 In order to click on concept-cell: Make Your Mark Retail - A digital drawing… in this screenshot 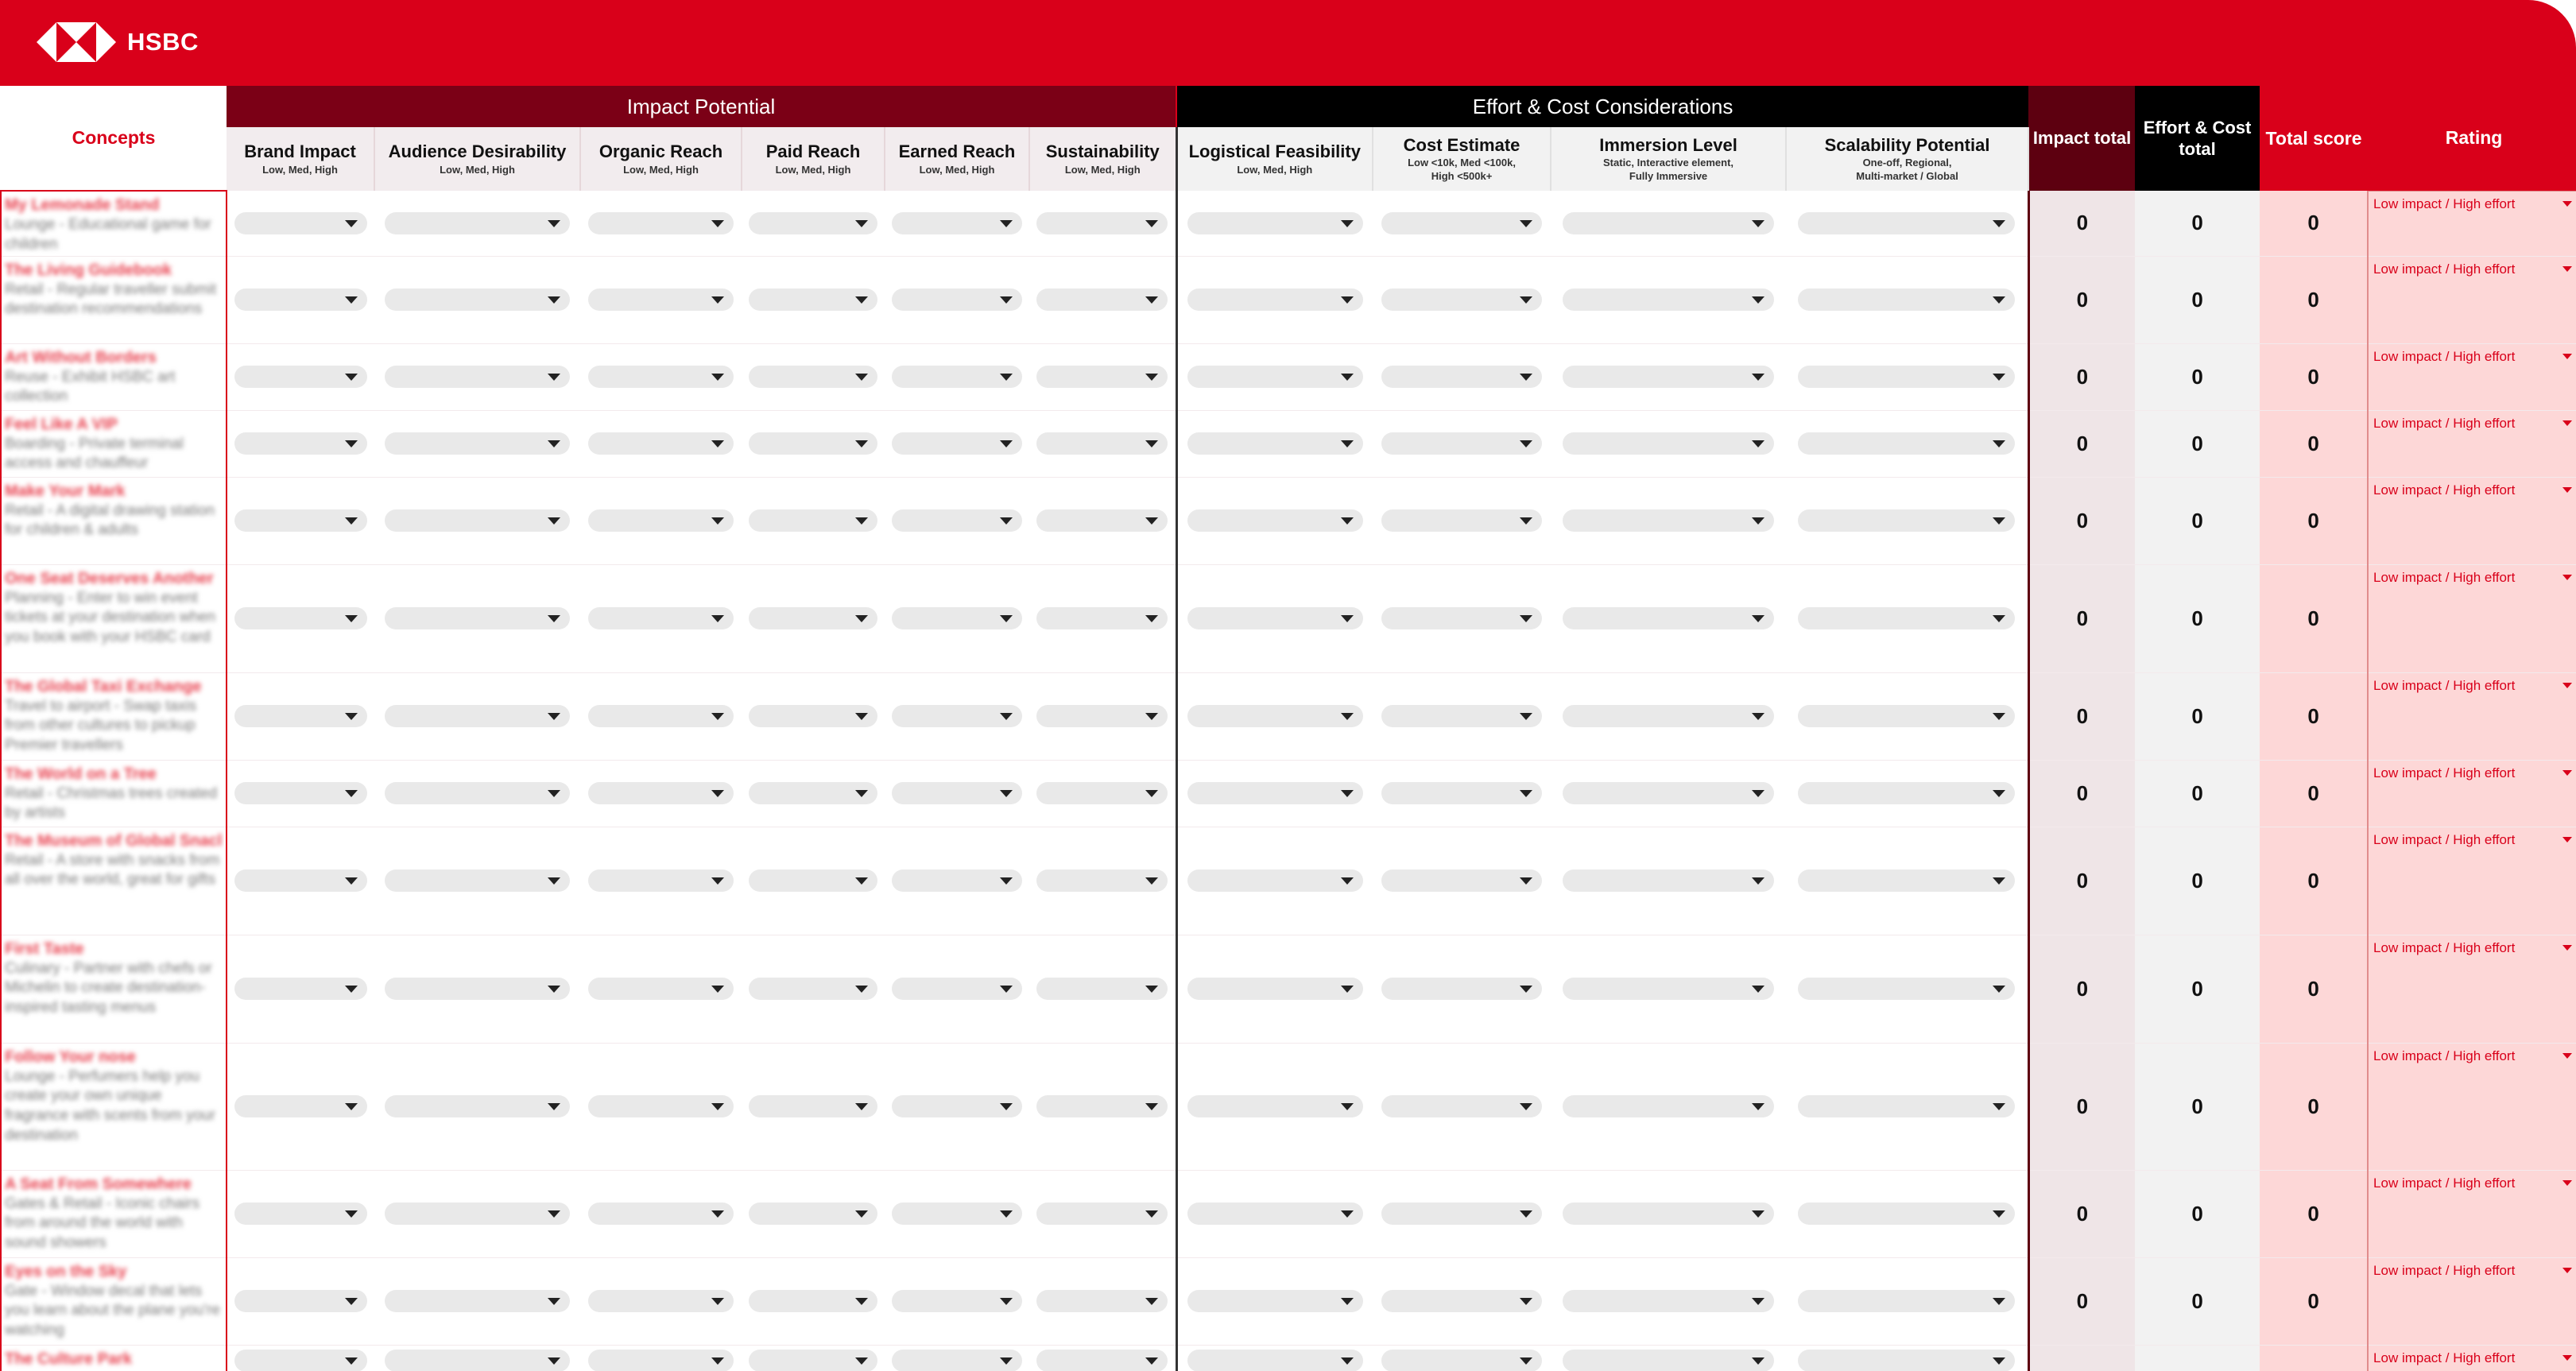, I will do `click(113, 521)`.